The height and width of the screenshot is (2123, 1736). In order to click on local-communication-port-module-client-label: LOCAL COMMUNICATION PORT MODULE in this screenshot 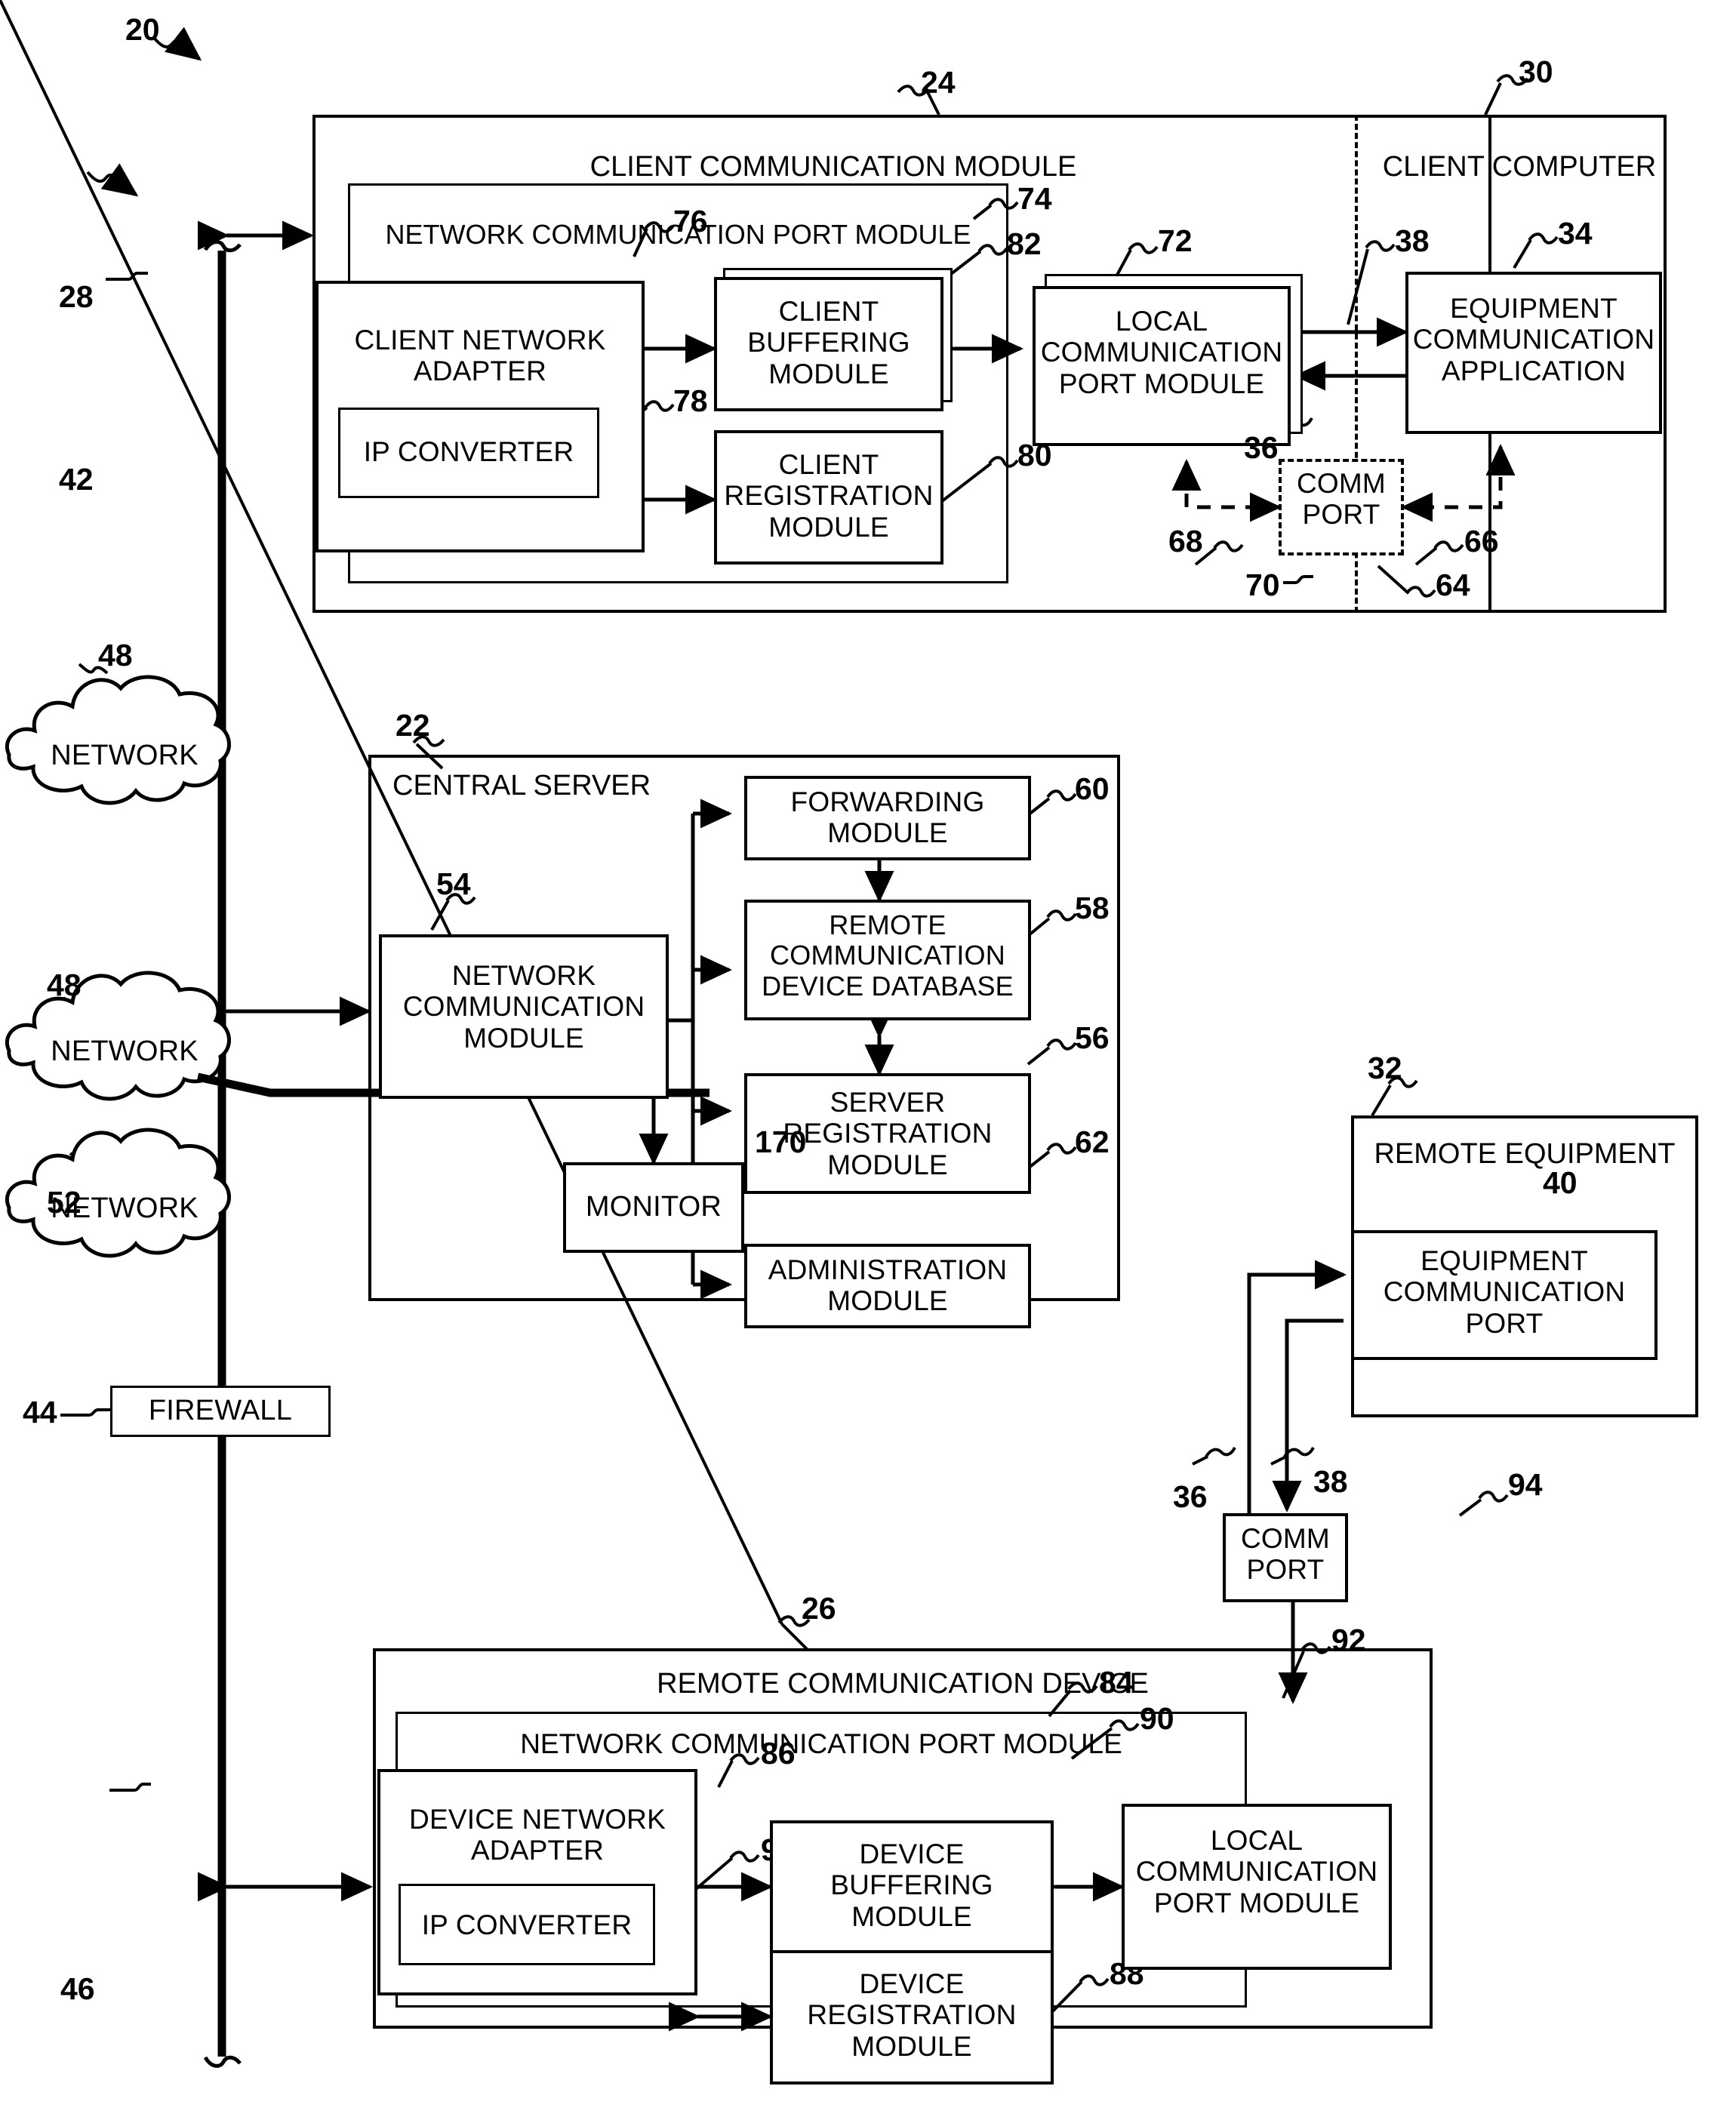, I will do `click(1161, 352)`.